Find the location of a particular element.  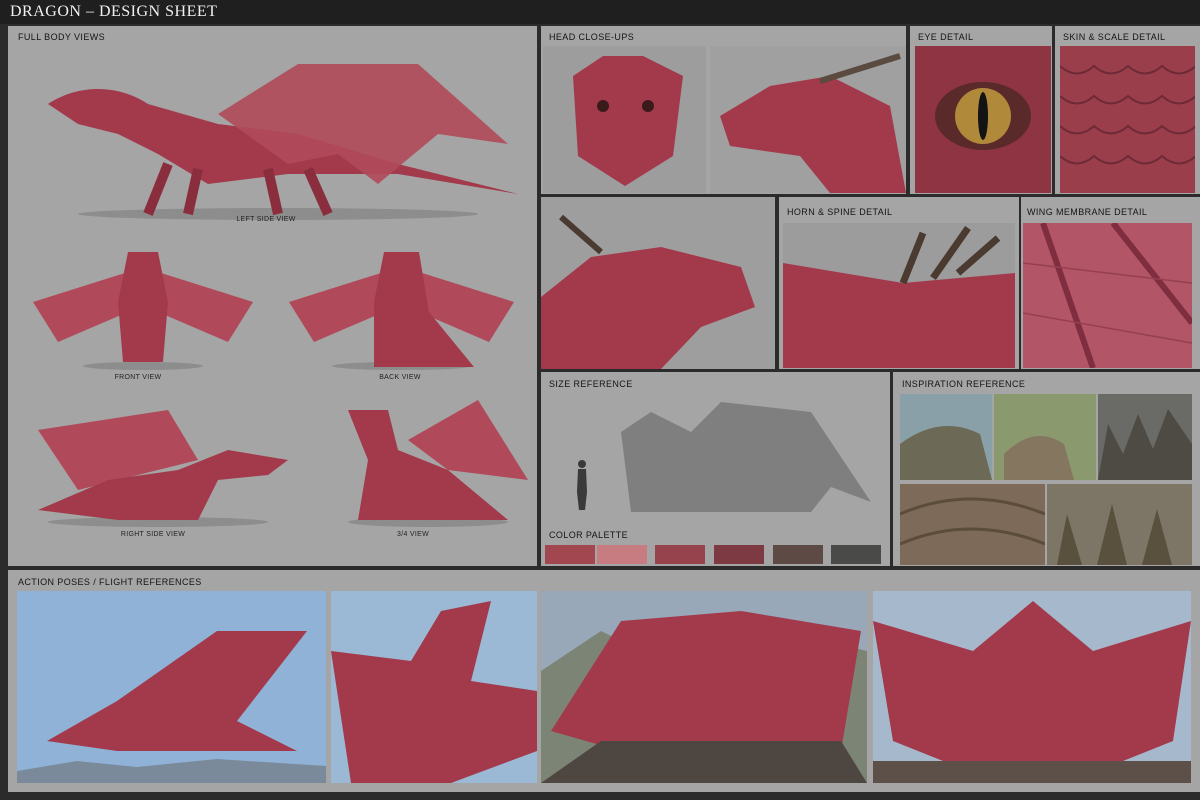

back-view-caption: BACK VIEW is located at coordinates (400, 377).